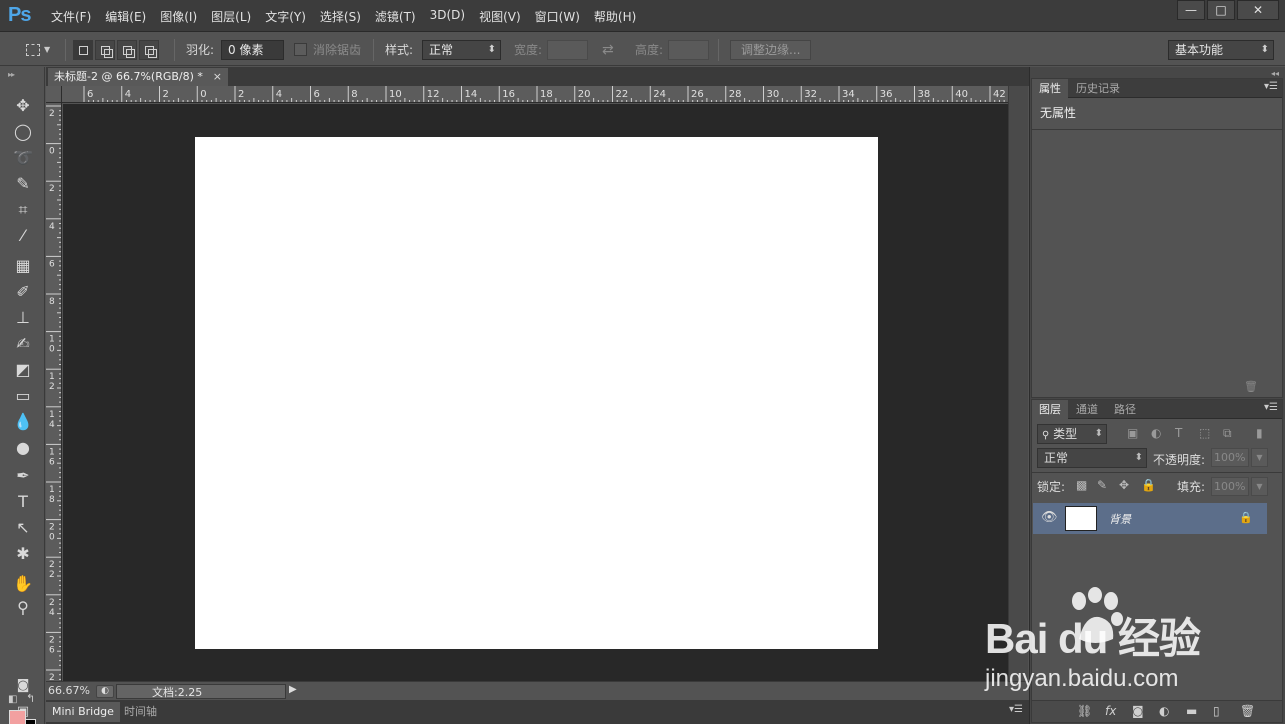 The width and height of the screenshot is (1285, 724). Describe the element at coordinates (1087, 409) in the screenshot. I see `tab-channels: 通道` at that location.